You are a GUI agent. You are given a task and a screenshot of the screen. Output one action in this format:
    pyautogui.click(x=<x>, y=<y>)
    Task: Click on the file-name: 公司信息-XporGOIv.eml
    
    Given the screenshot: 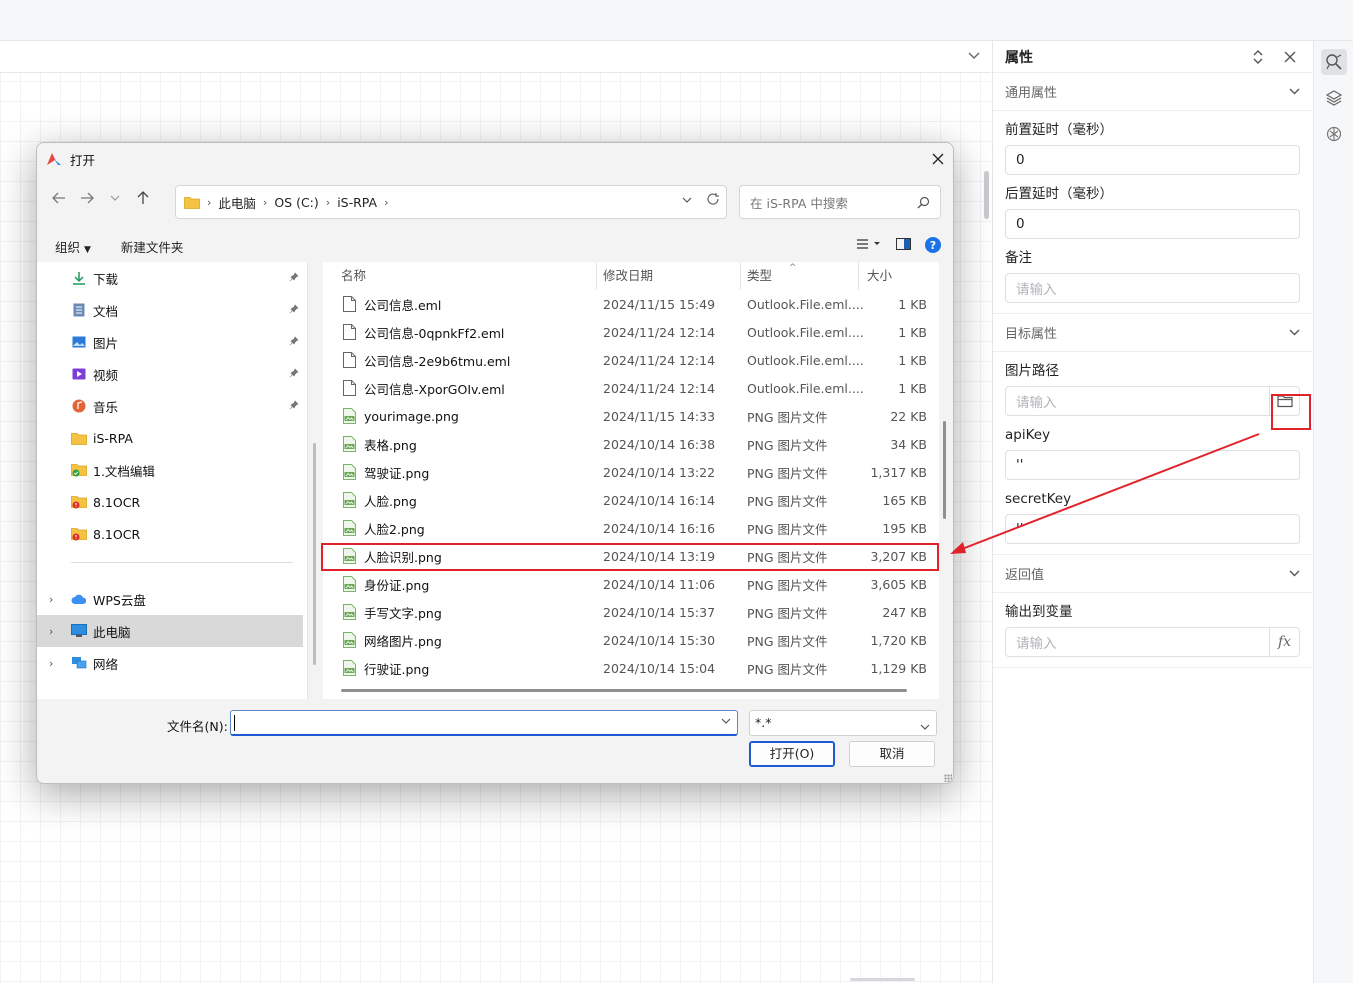 What is the action you would take?
    pyautogui.click(x=434, y=389)
    